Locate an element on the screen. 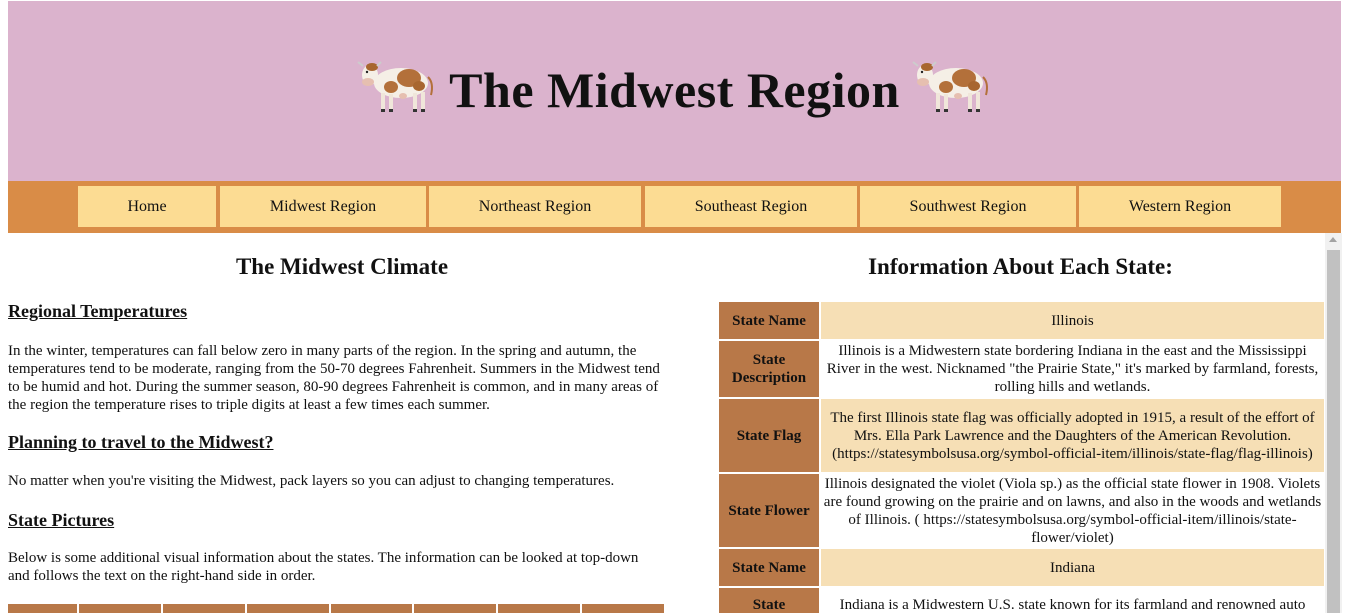 The width and height of the screenshot is (1350, 613). state-pictures-table-header is located at coordinates (337, 608).